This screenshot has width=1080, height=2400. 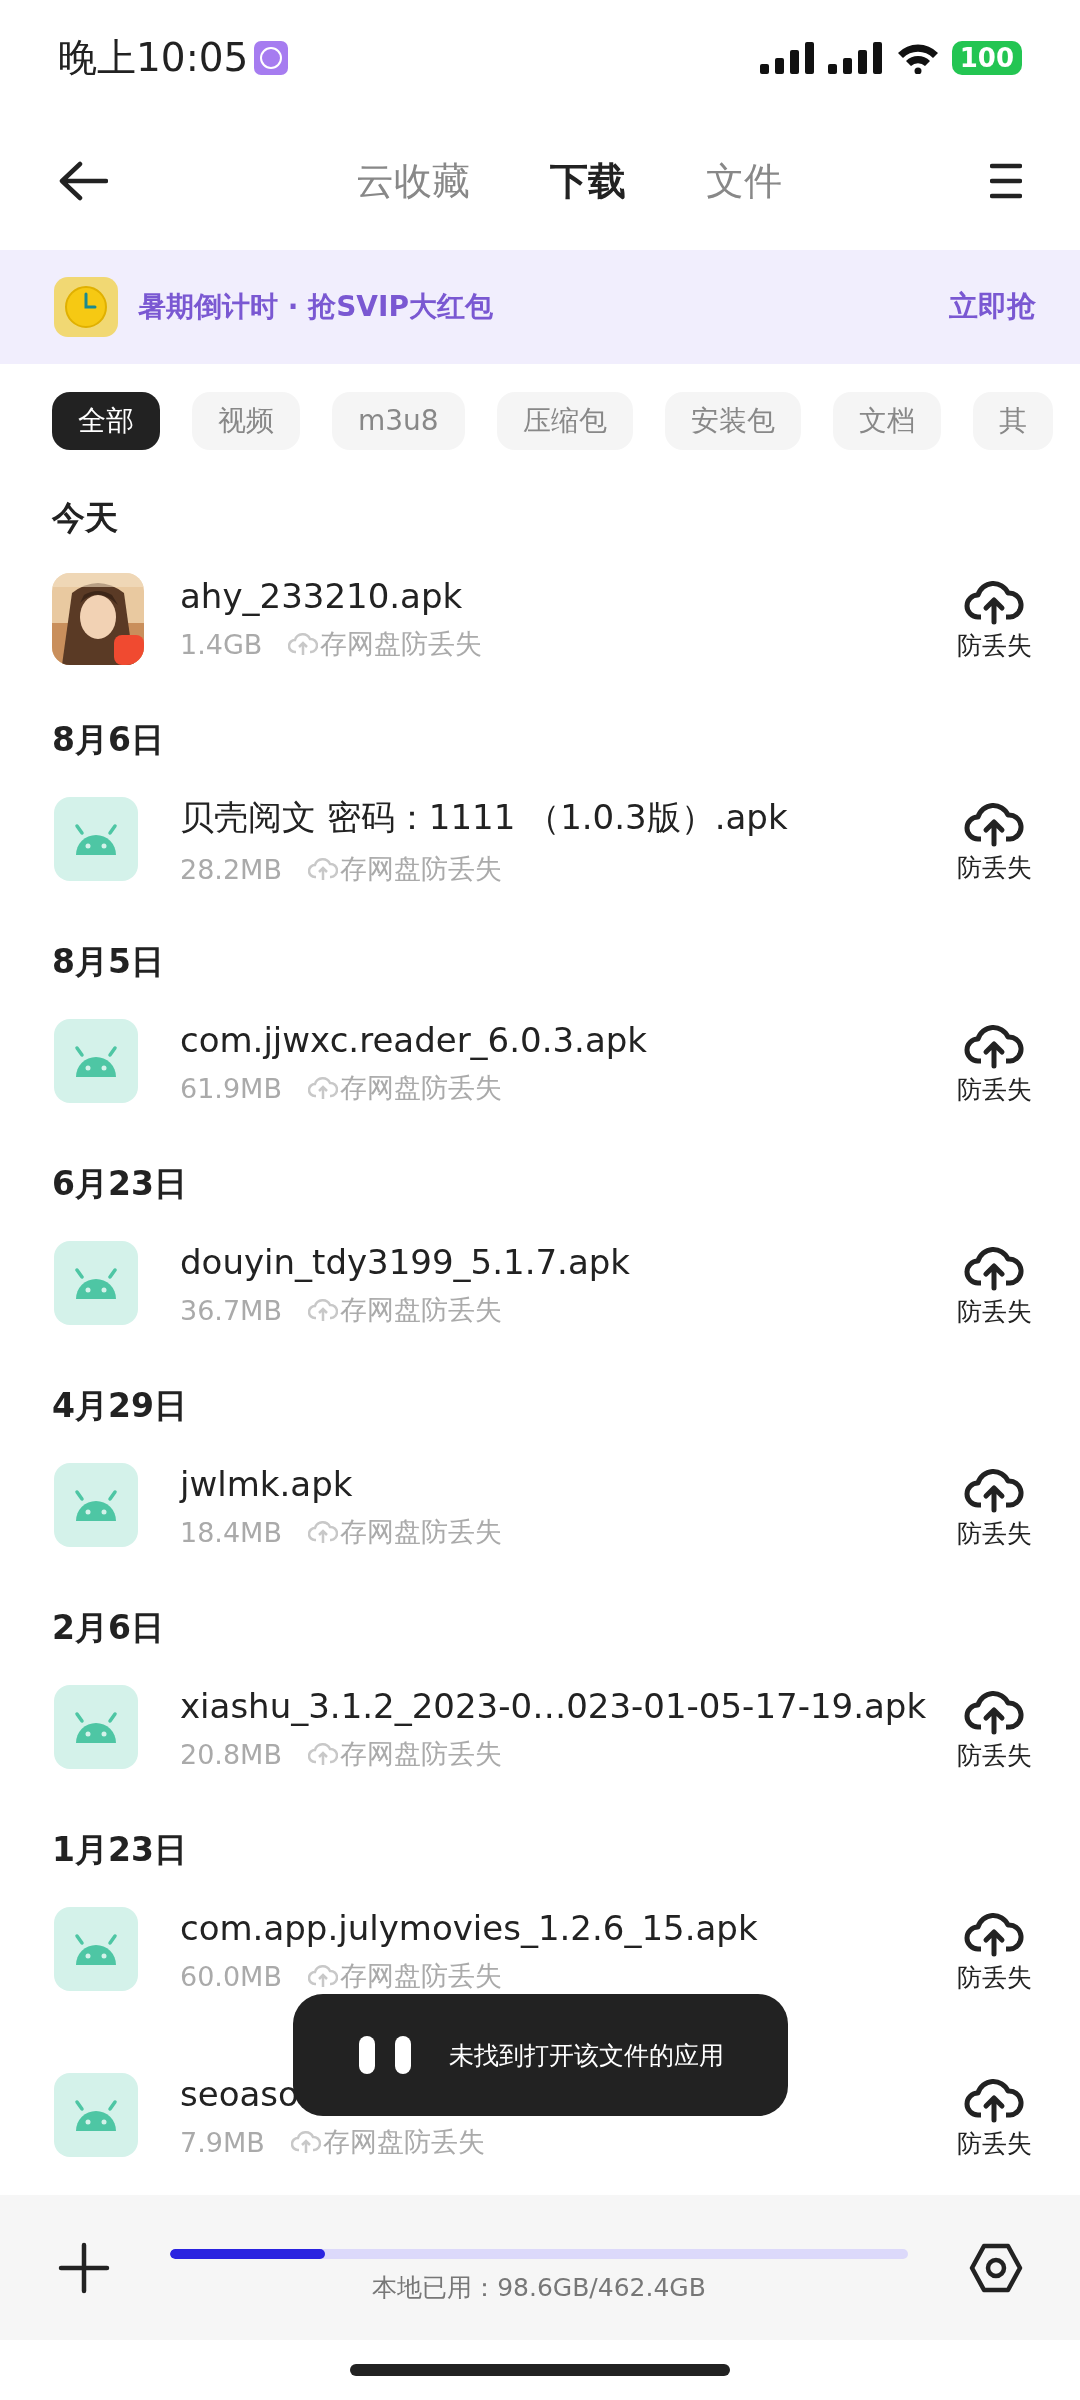 I want to click on file-name: com.jjwxc.reader_6.0.3.apk, so click(x=552, y=1040).